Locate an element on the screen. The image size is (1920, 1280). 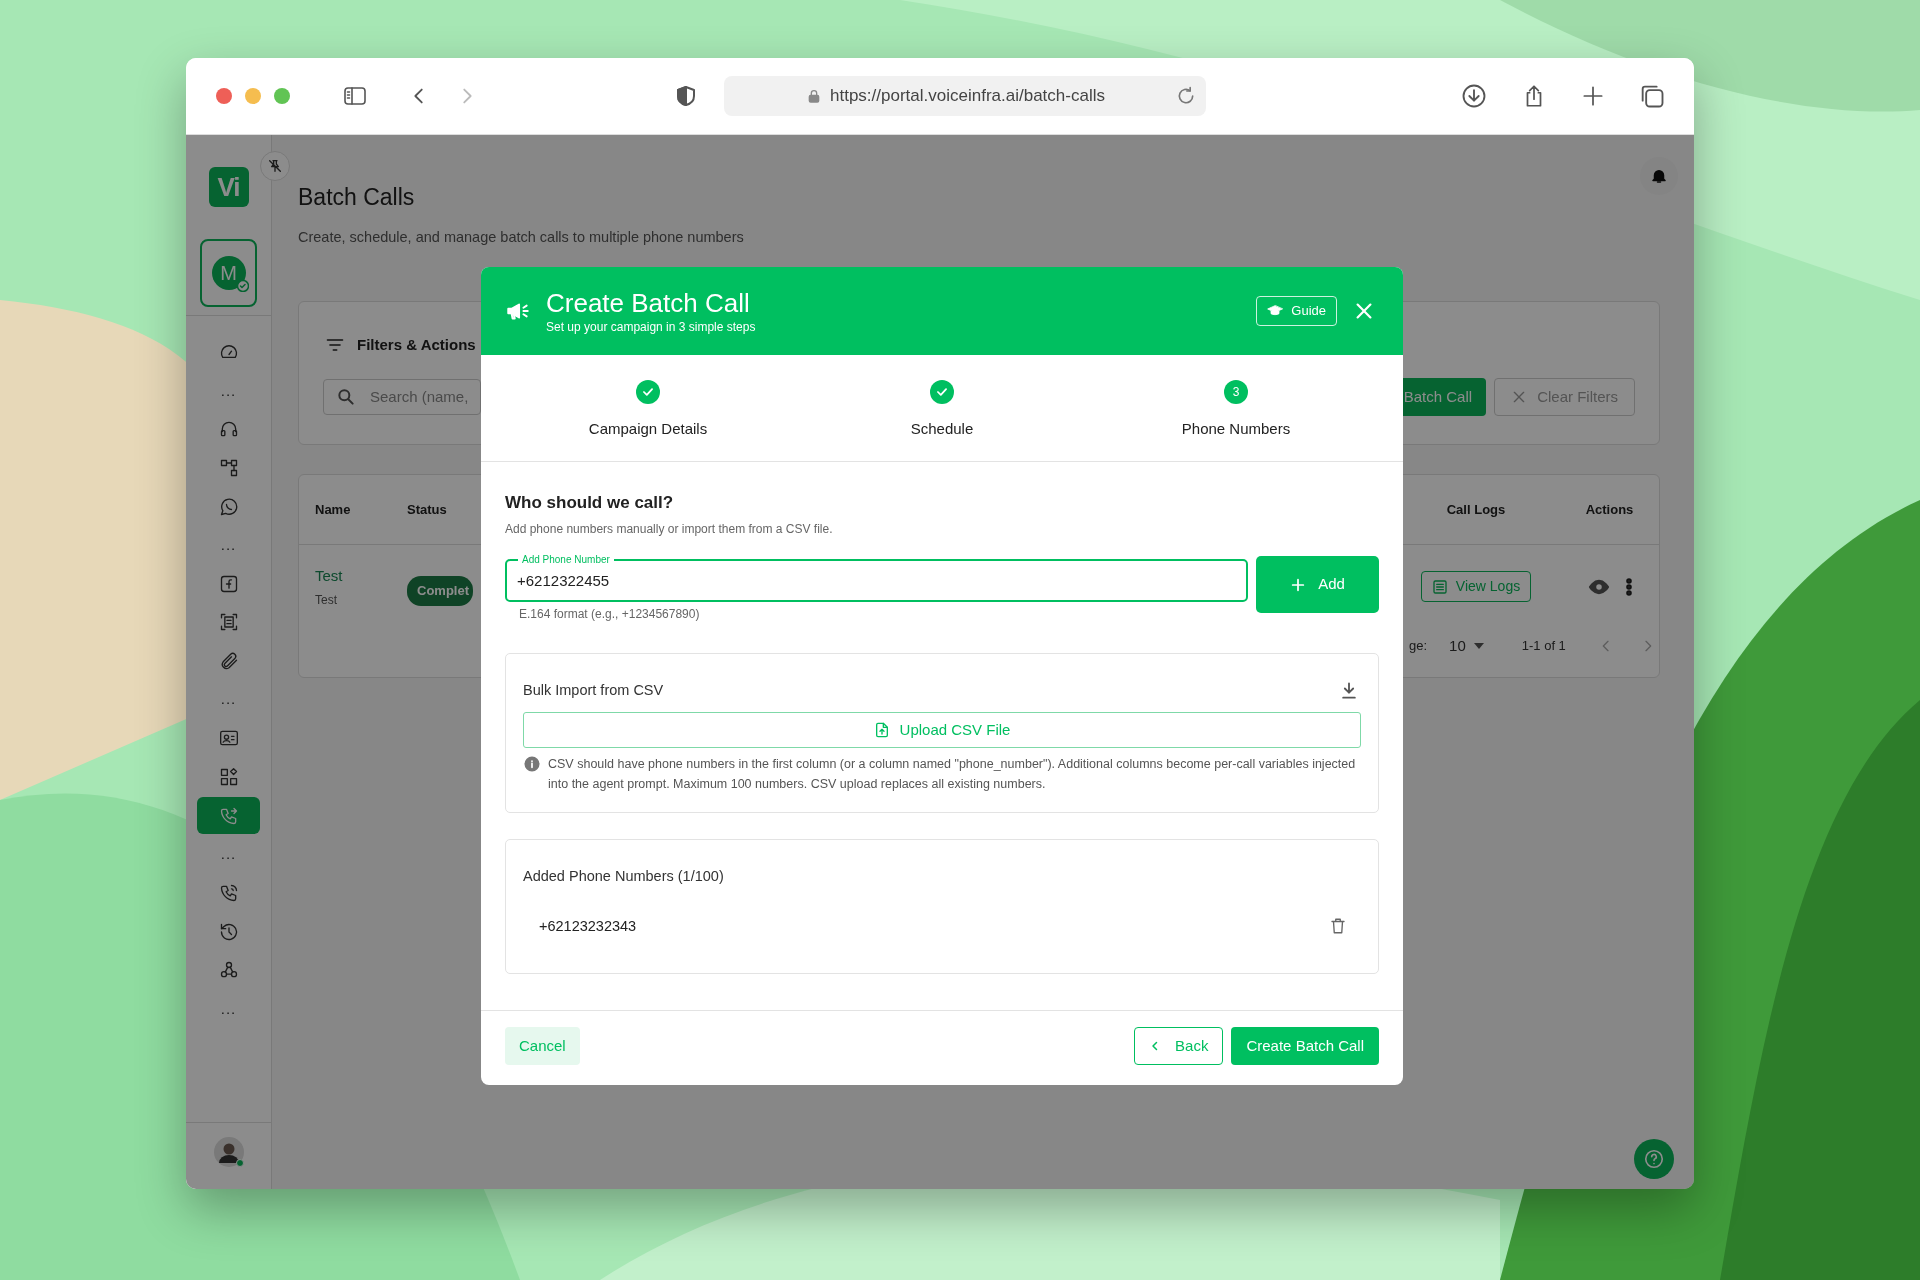
phone-number: +62123232343 is located at coordinates (588, 926).